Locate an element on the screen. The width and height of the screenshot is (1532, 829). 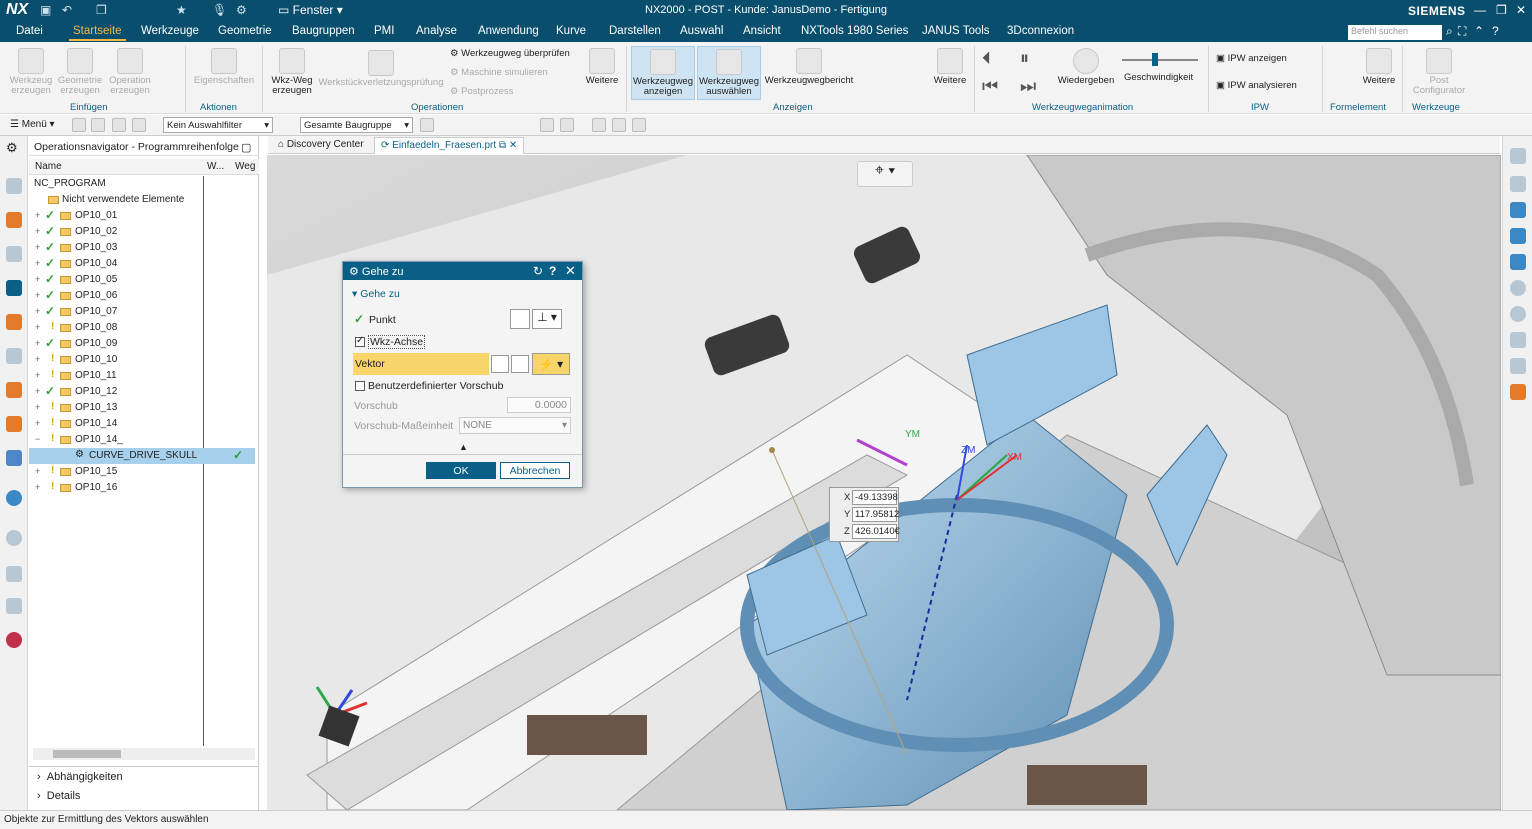
coordinate-input: X -49.13398 Y 117.95812 Z 426.0140€ is located at coordinates (864, 514).